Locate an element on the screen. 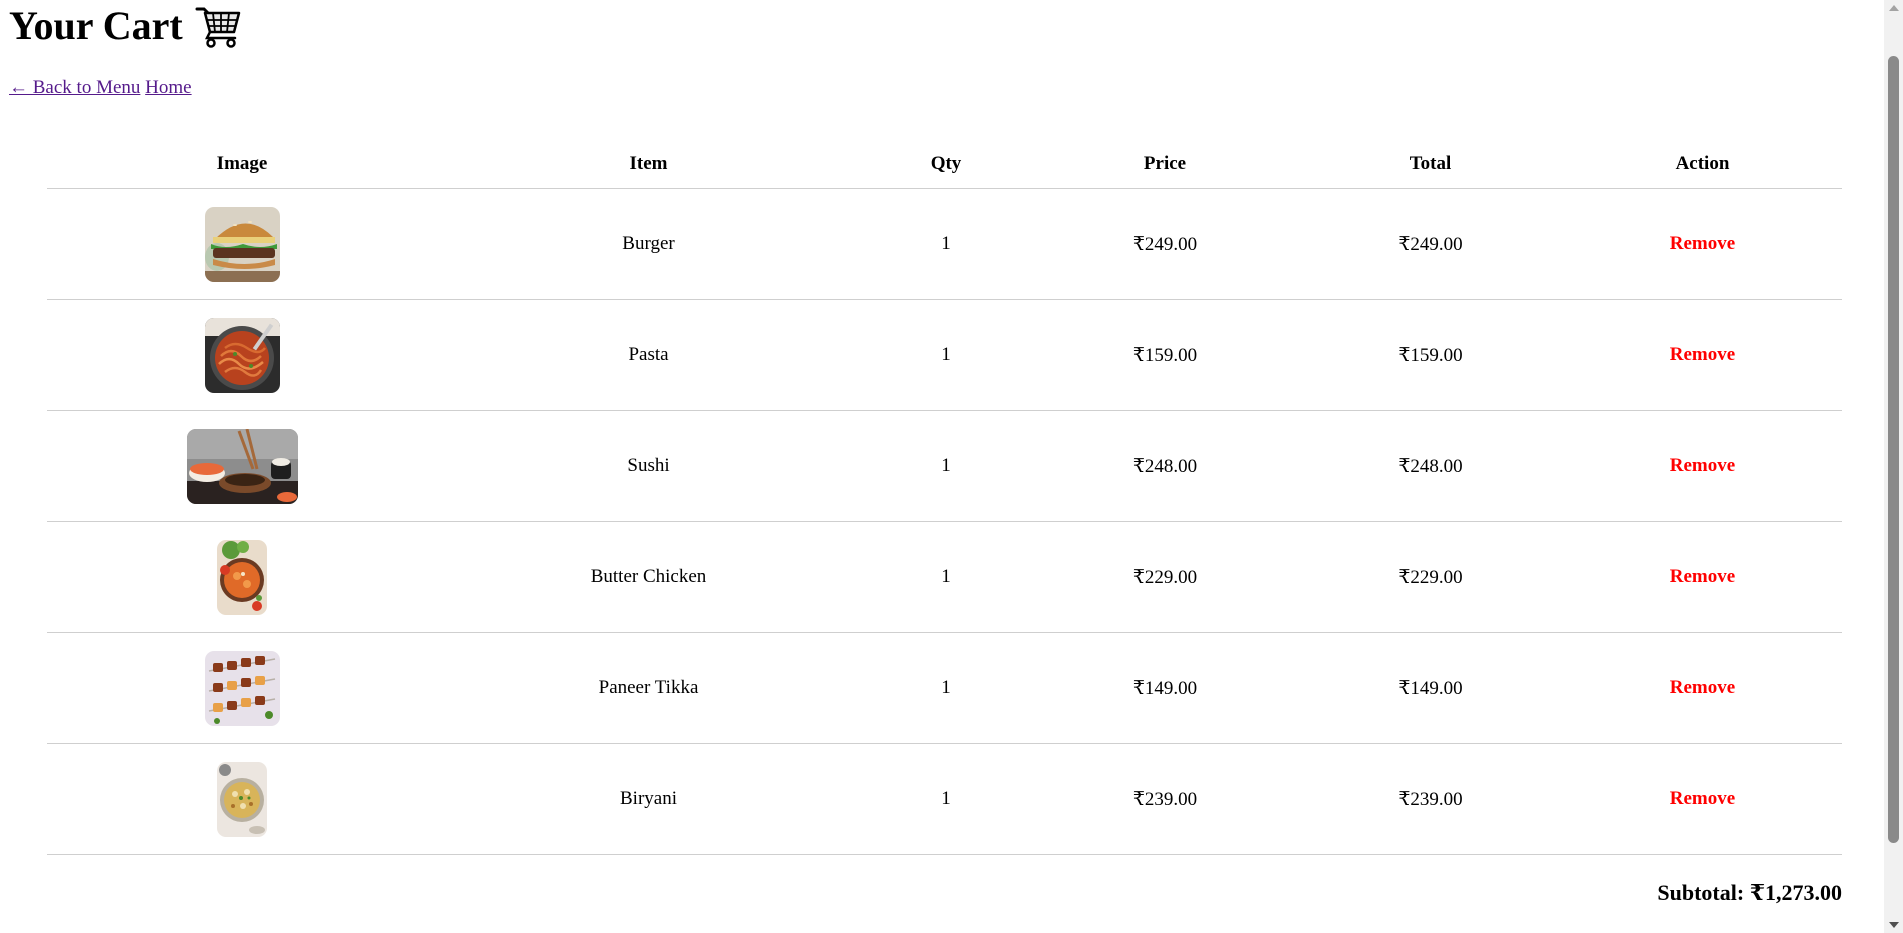 The height and width of the screenshot is (933, 1903). item-price: ₹239.00 is located at coordinates (1165, 799).